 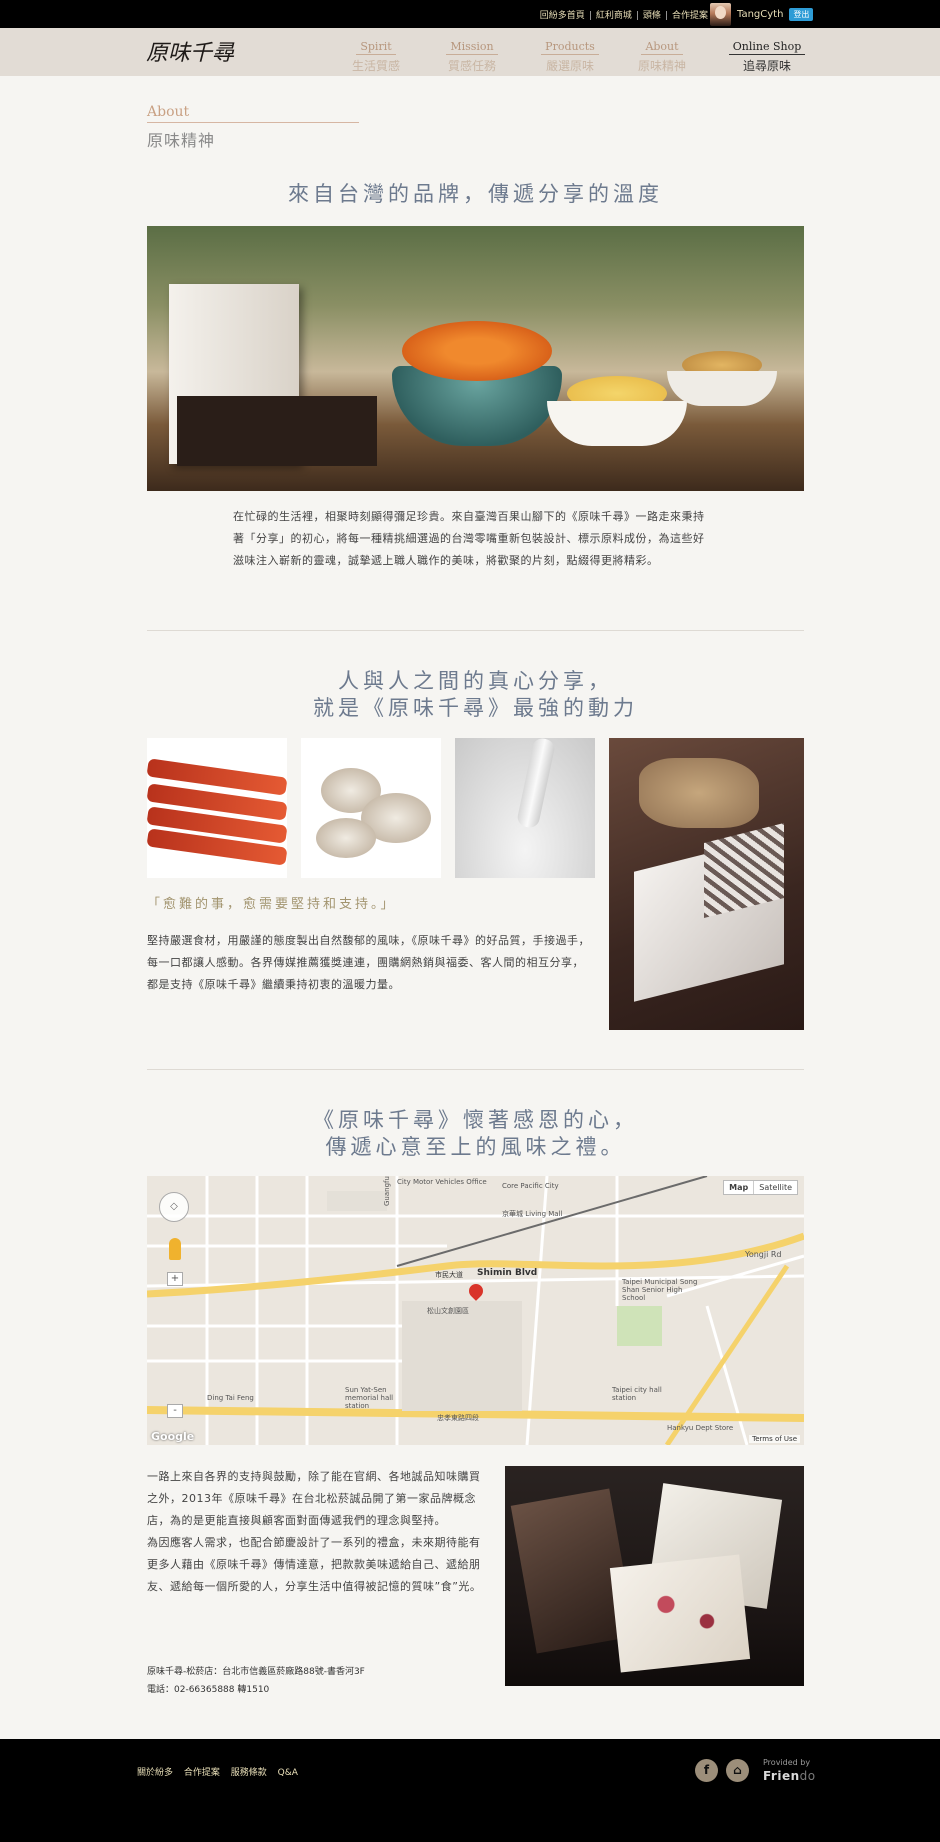 What do you see at coordinates (700, 1428) in the screenshot?
I see `map-label-hankyu: Hankyu Dept Store` at bounding box center [700, 1428].